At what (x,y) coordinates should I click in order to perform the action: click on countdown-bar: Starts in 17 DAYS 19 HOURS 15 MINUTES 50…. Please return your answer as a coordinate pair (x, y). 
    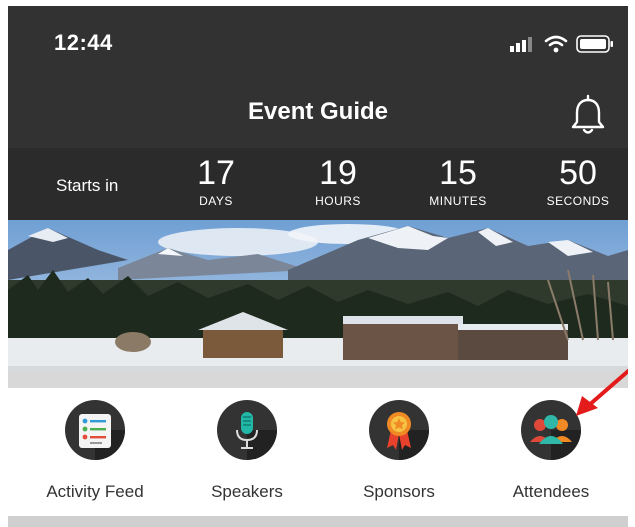
    Looking at the image, I should click on (318, 184).